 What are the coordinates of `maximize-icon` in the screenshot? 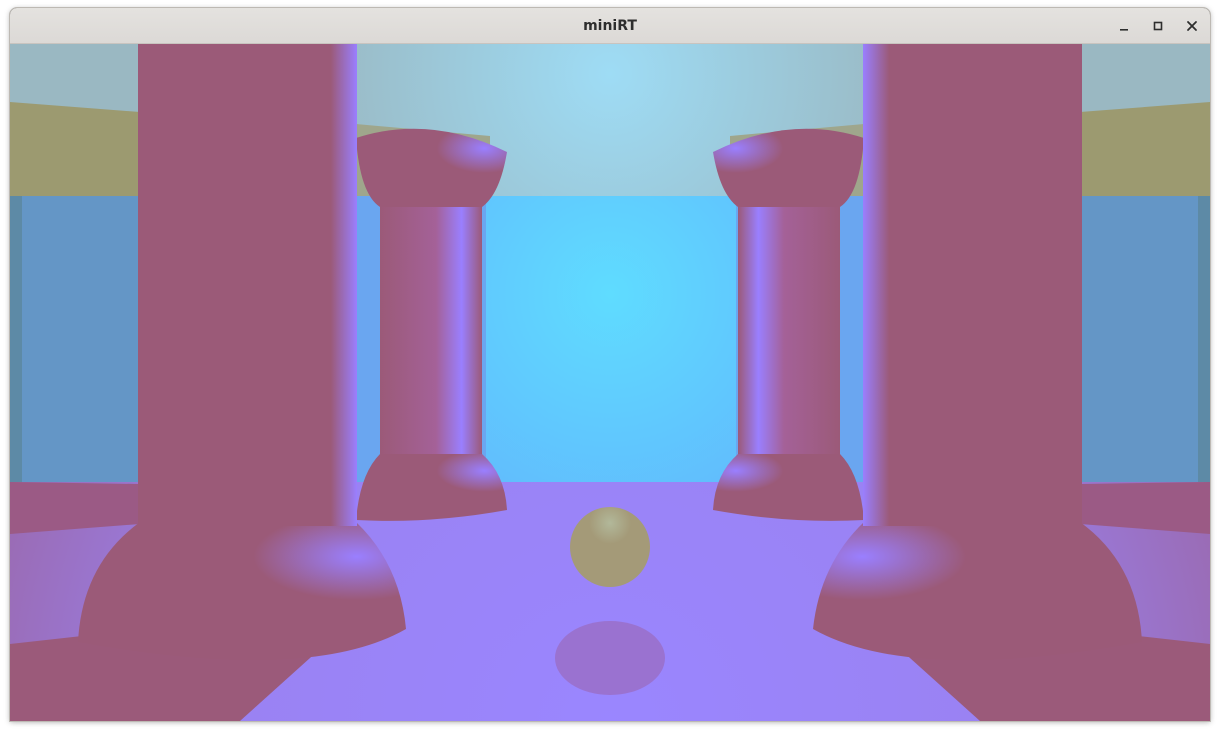 It's located at (1158, 26).